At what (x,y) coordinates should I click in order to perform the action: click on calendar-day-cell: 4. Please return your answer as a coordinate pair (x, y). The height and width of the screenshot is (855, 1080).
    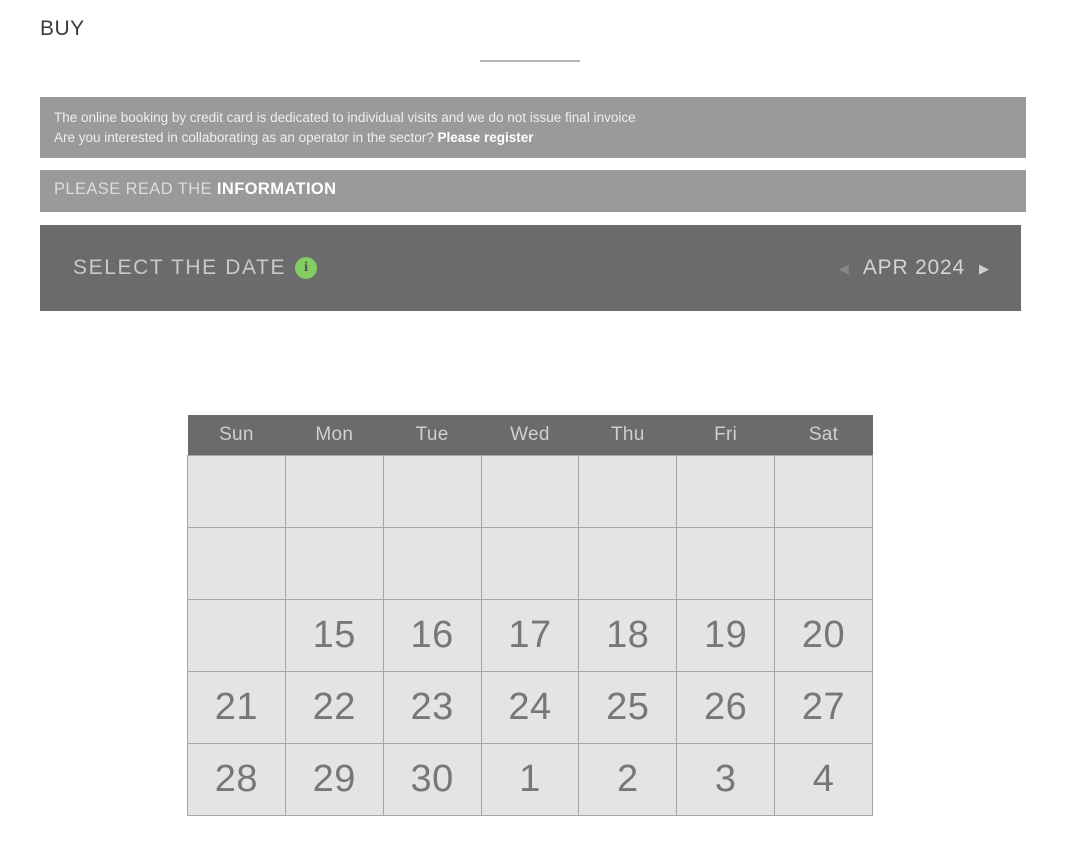
    Looking at the image, I should click on (823, 779).